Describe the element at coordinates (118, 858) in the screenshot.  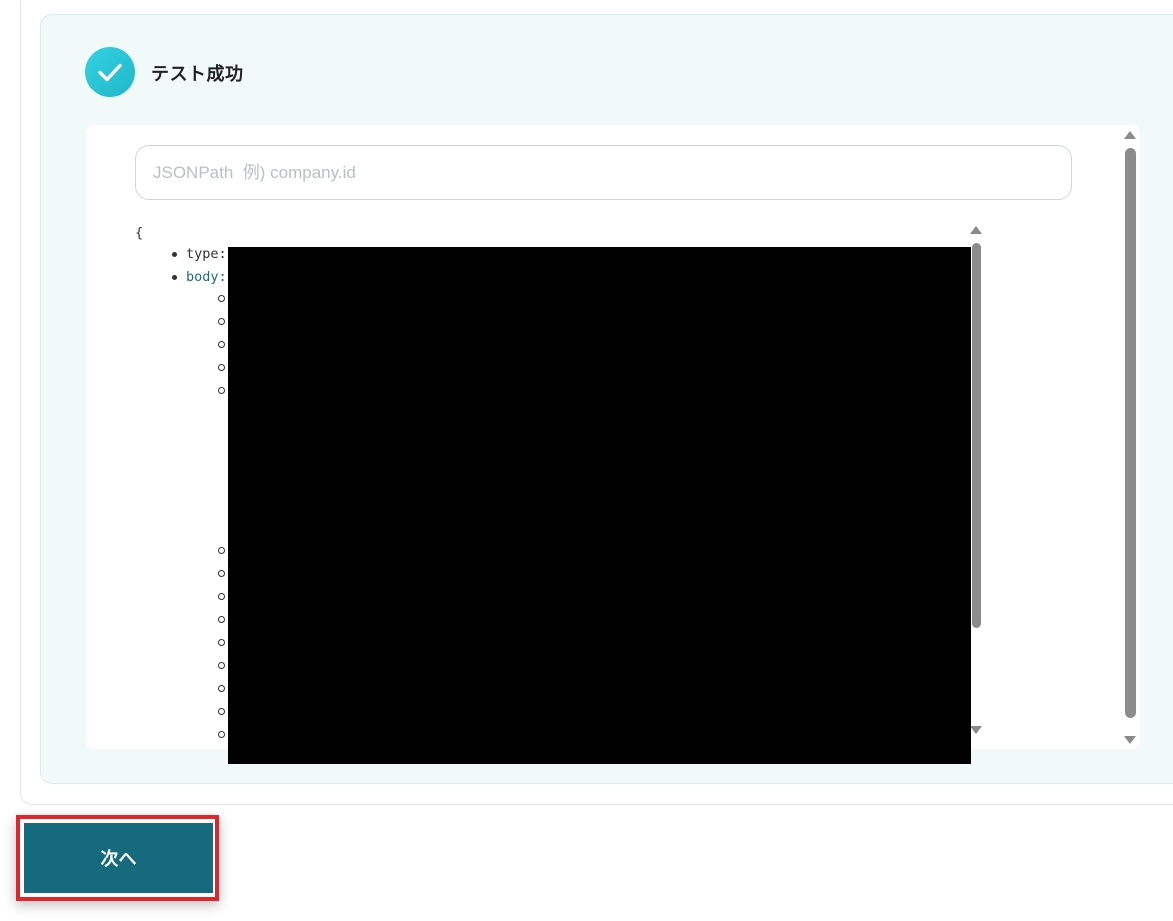
I see `next-button: 次へ` at that location.